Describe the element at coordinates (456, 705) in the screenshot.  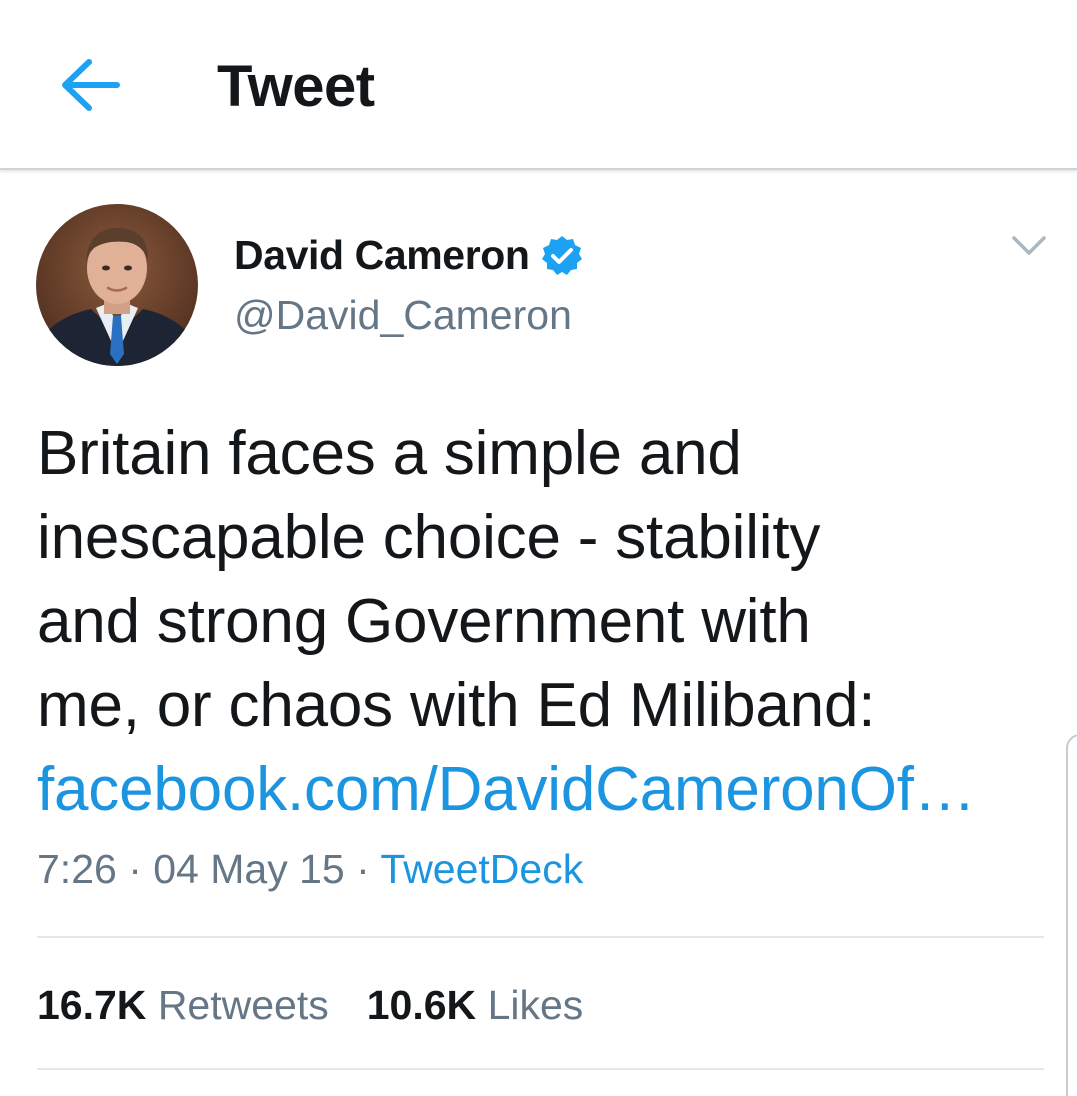
I see `tweet-text-line: me, or chaos with Ed Miliband:` at that location.